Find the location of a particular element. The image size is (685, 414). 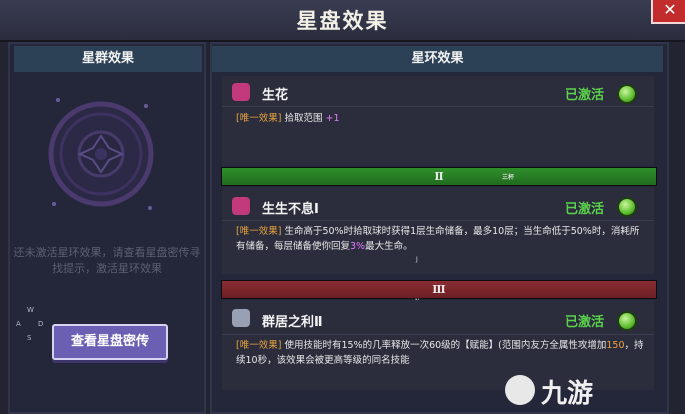

desc-text: 拾取范围 is located at coordinates (303, 118).